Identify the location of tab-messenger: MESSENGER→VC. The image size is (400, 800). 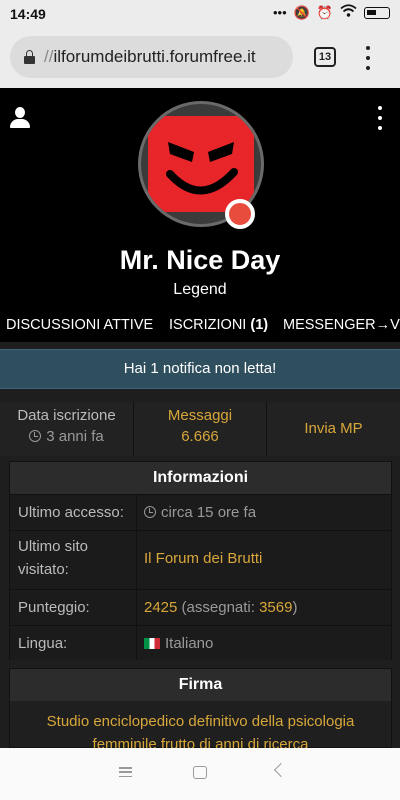
(341, 325).